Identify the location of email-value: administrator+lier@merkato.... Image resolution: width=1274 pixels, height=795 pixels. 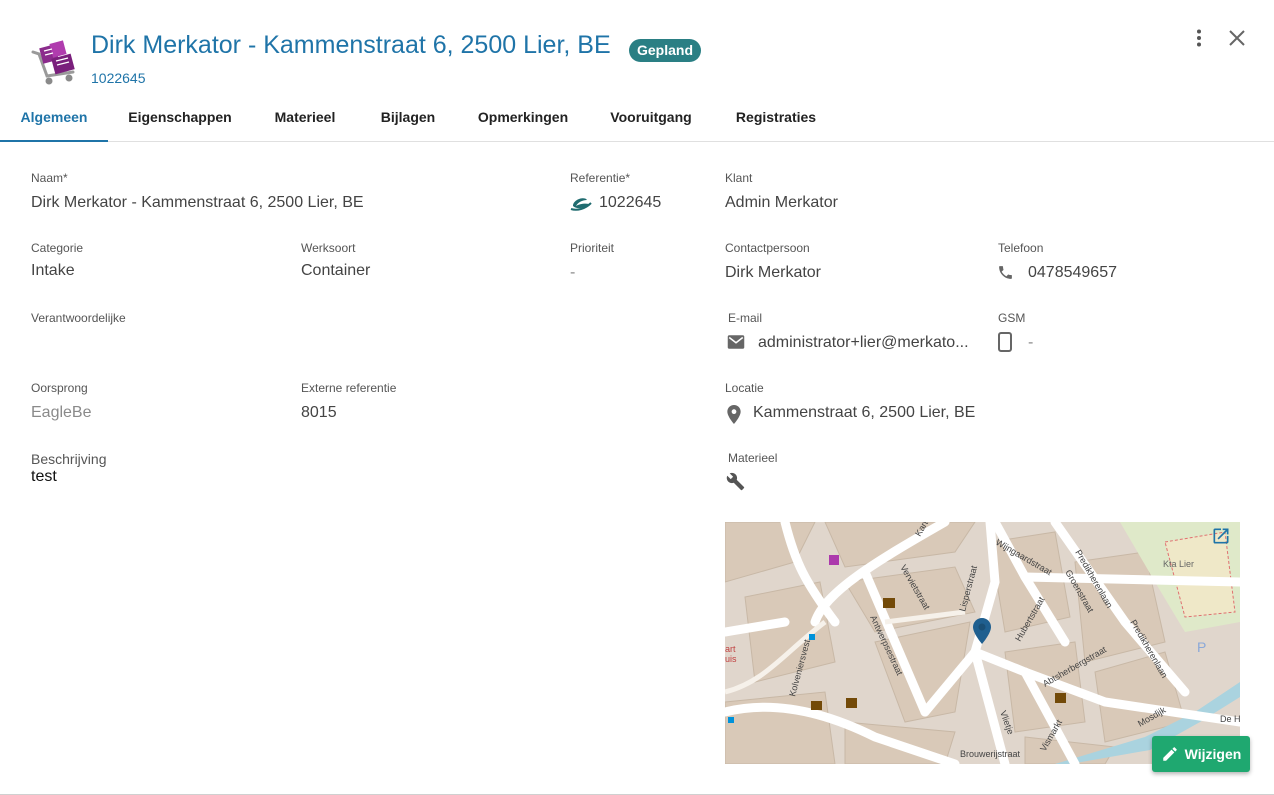
(865, 343).